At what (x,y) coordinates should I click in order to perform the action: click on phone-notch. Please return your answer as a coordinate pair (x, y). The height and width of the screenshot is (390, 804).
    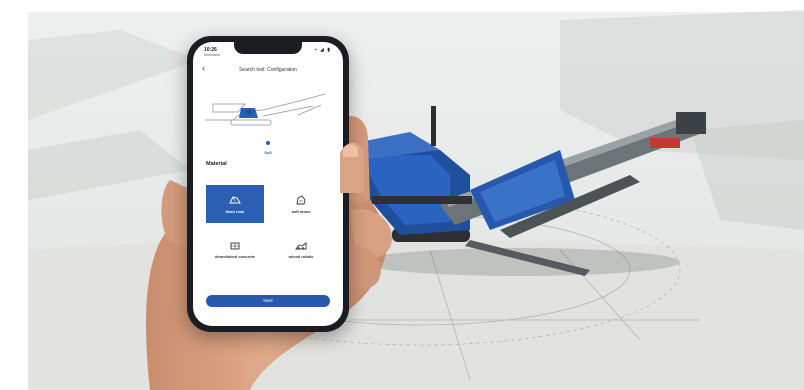
    Looking at the image, I should click on (268, 48).